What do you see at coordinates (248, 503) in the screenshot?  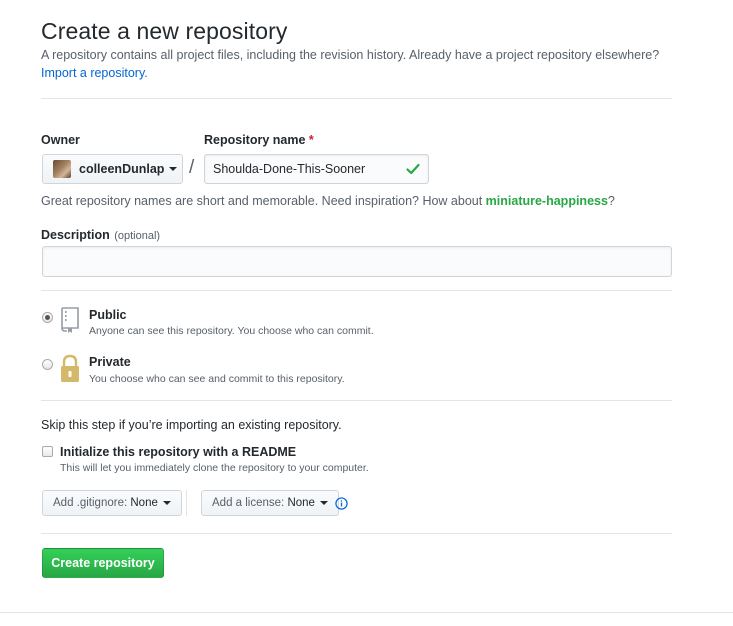 I see `license-label: Add a license:` at bounding box center [248, 503].